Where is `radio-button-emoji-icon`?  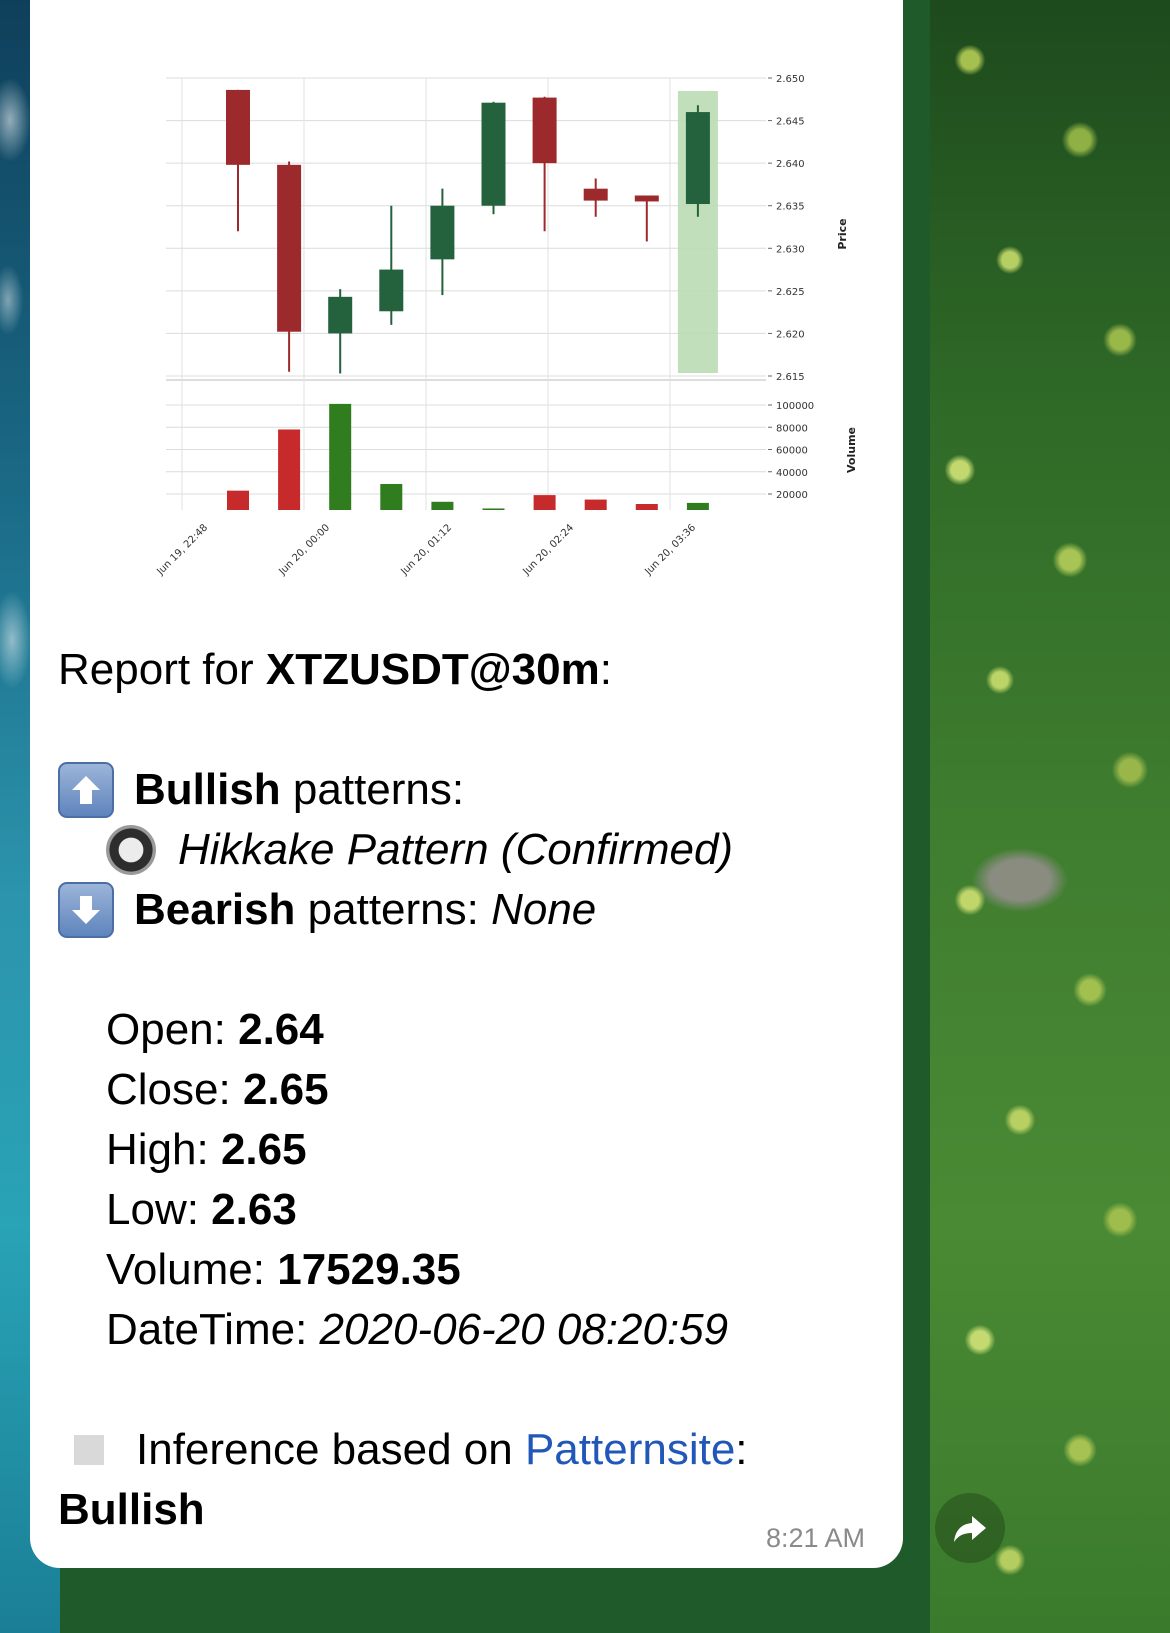 radio-button-emoji-icon is located at coordinates (131, 850).